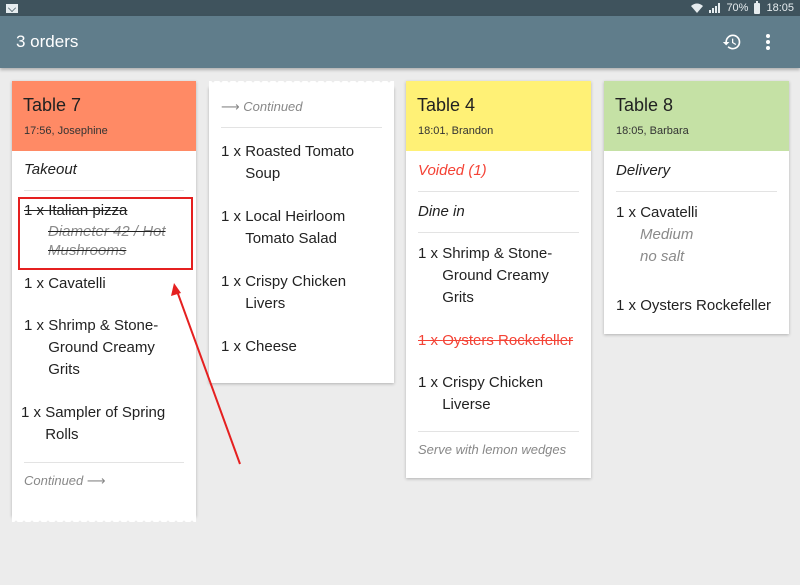  I want to click on order-header: Table 7 17:56, Josephine, so click(104, 116).